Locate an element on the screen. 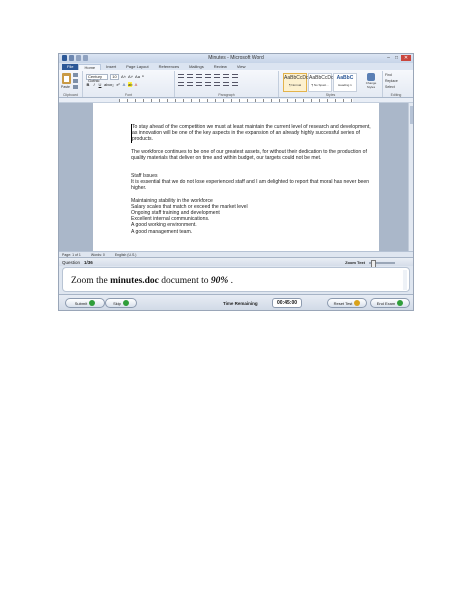  subscript-icon: x₂ is located at coordinates (112, 84).